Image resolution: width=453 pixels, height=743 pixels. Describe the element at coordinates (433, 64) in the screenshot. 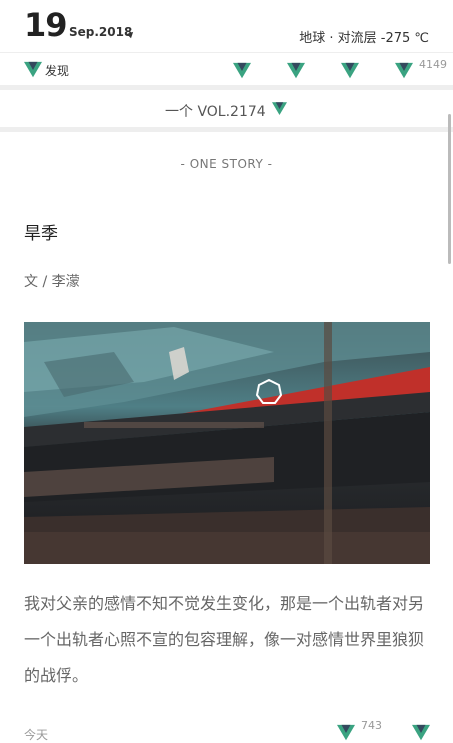

I see `nav-count: 4149` at that location.